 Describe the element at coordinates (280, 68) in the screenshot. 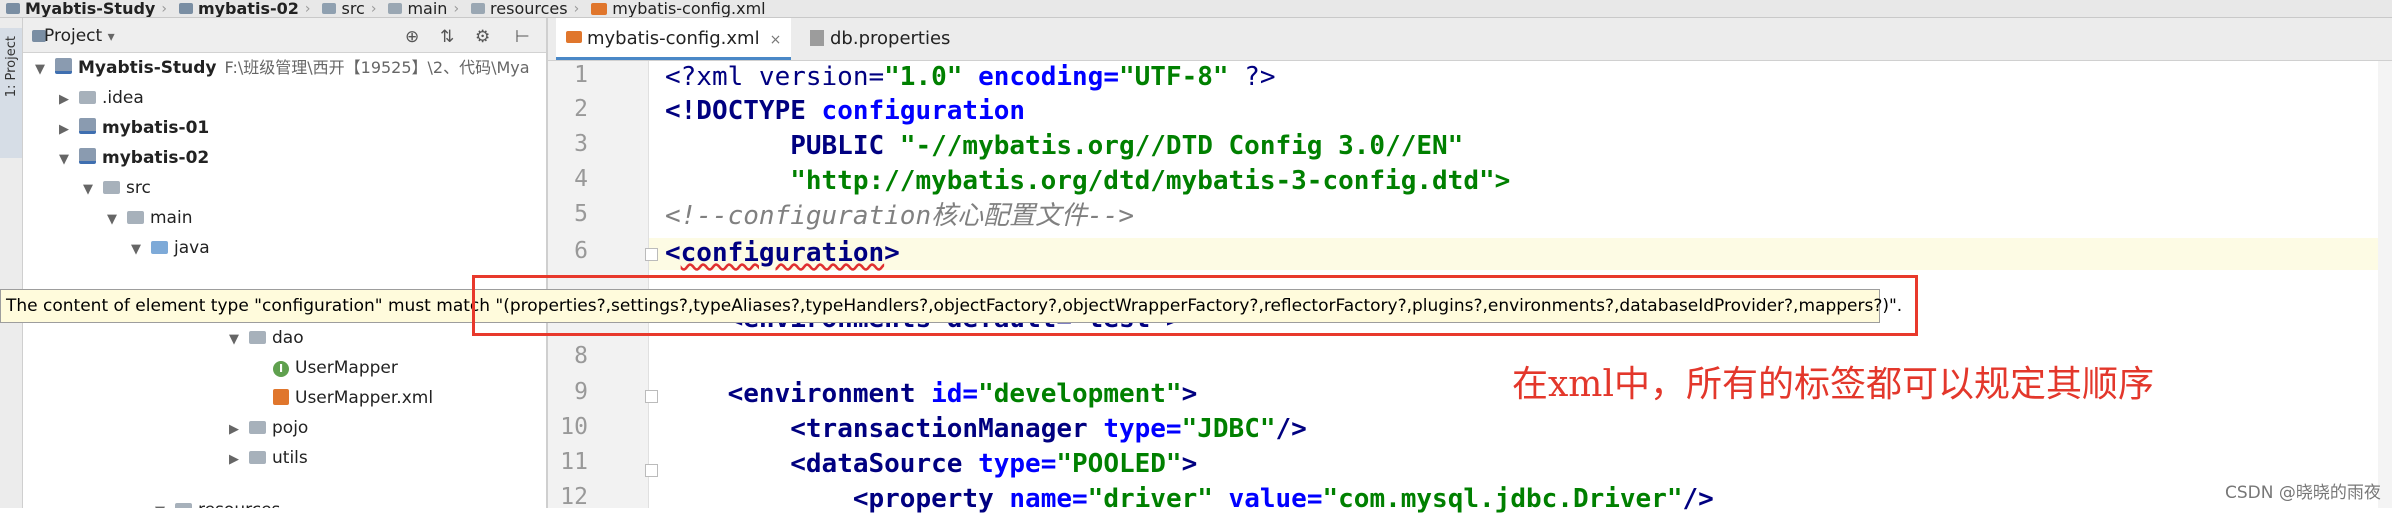

I see `tree-item-myabtis-study: ▼ Myabtis-Study F:\班级管理\西开【19525】\2、代码\Mya` at that location.